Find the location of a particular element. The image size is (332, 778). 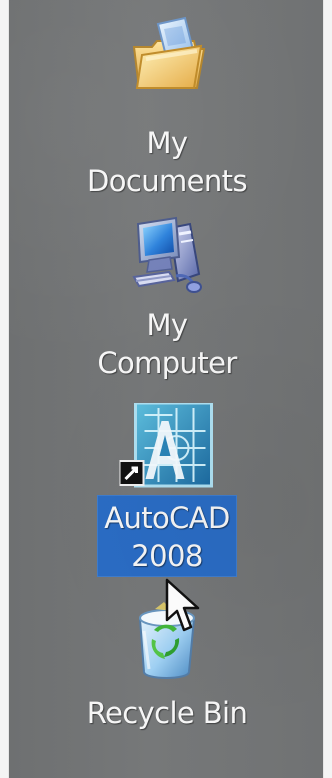

autocad-icon is located at coordinates (166, 445).